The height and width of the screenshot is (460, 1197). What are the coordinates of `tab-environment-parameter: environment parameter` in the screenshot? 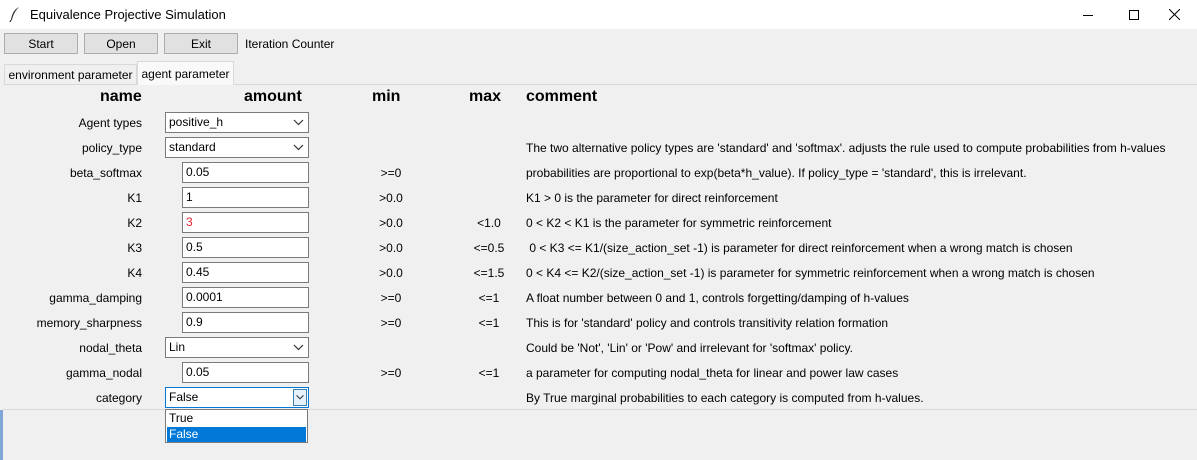 It's located at (70, 74).